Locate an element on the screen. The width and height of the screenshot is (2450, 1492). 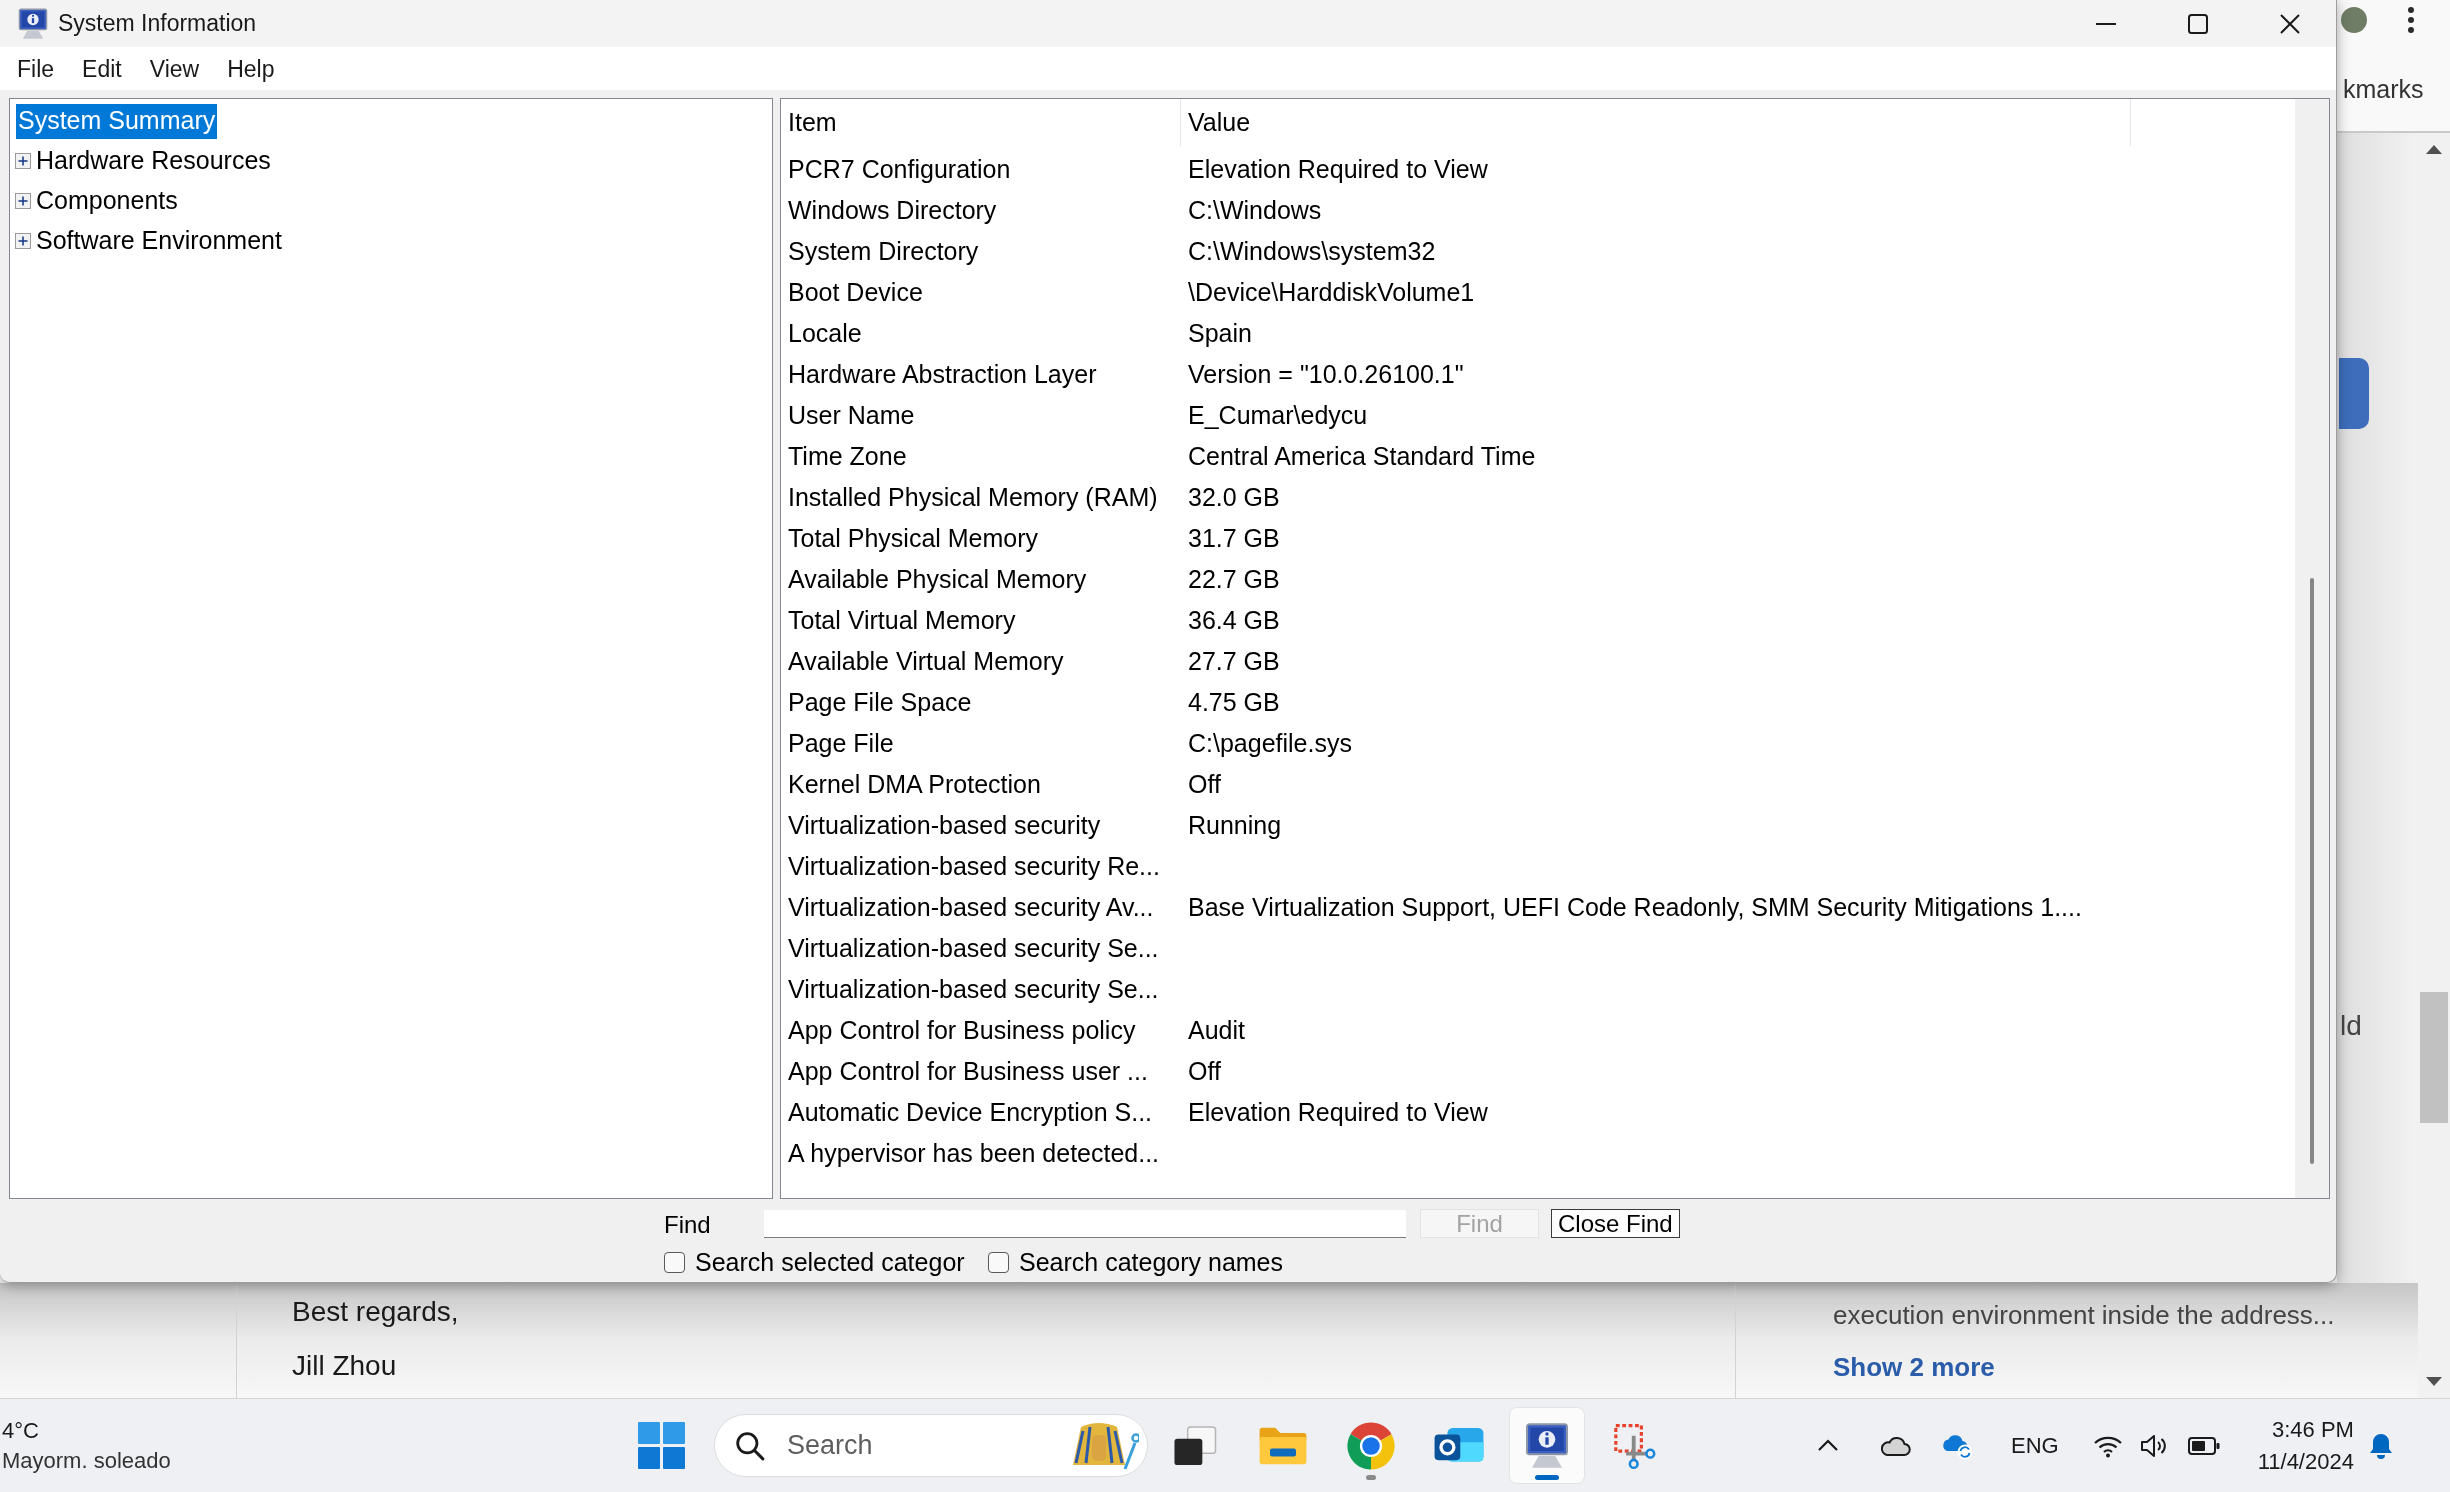
menu-item: View is located at coordinates (174, 68).